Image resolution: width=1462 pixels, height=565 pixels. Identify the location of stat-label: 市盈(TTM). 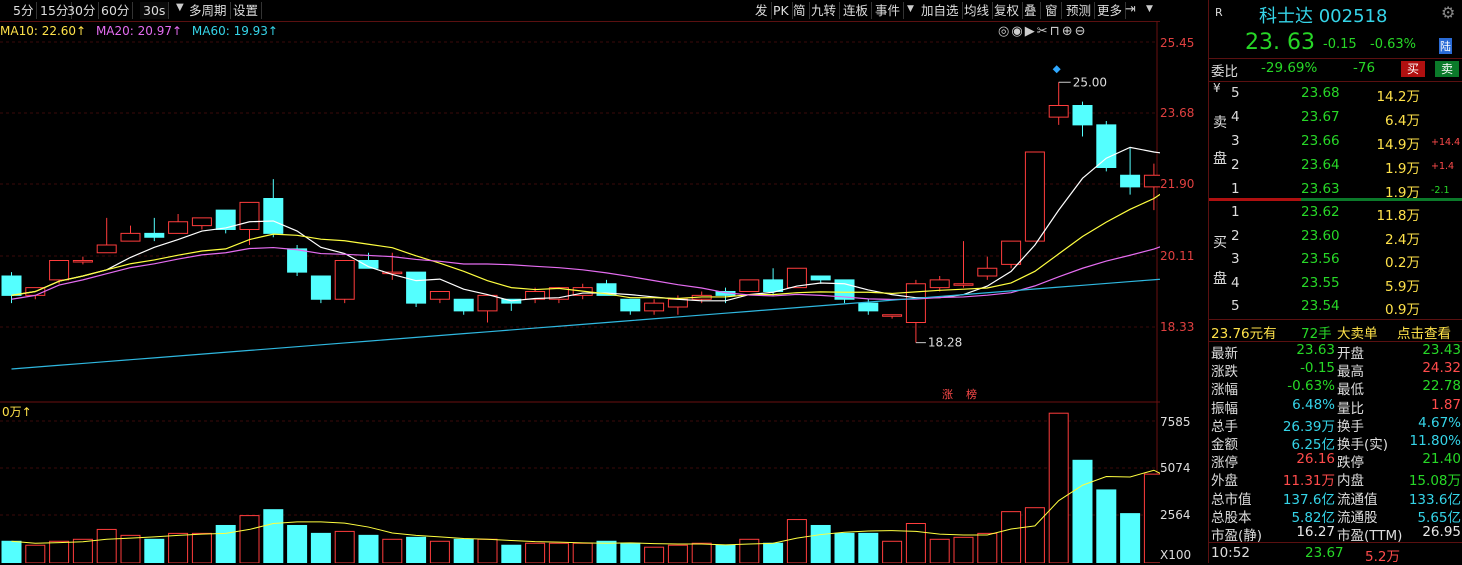
(1370, 536).